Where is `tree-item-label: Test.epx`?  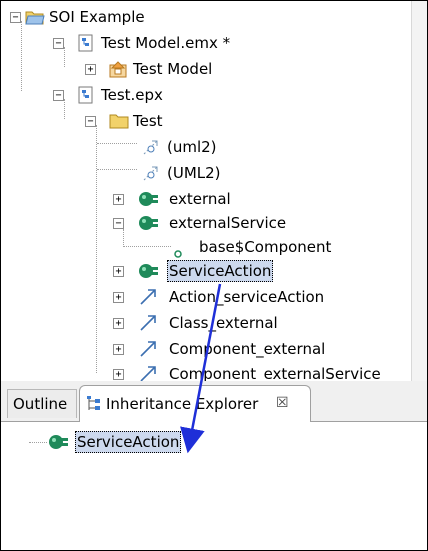 tree-item-label: Test.epx is located at coordinates (132, 95).